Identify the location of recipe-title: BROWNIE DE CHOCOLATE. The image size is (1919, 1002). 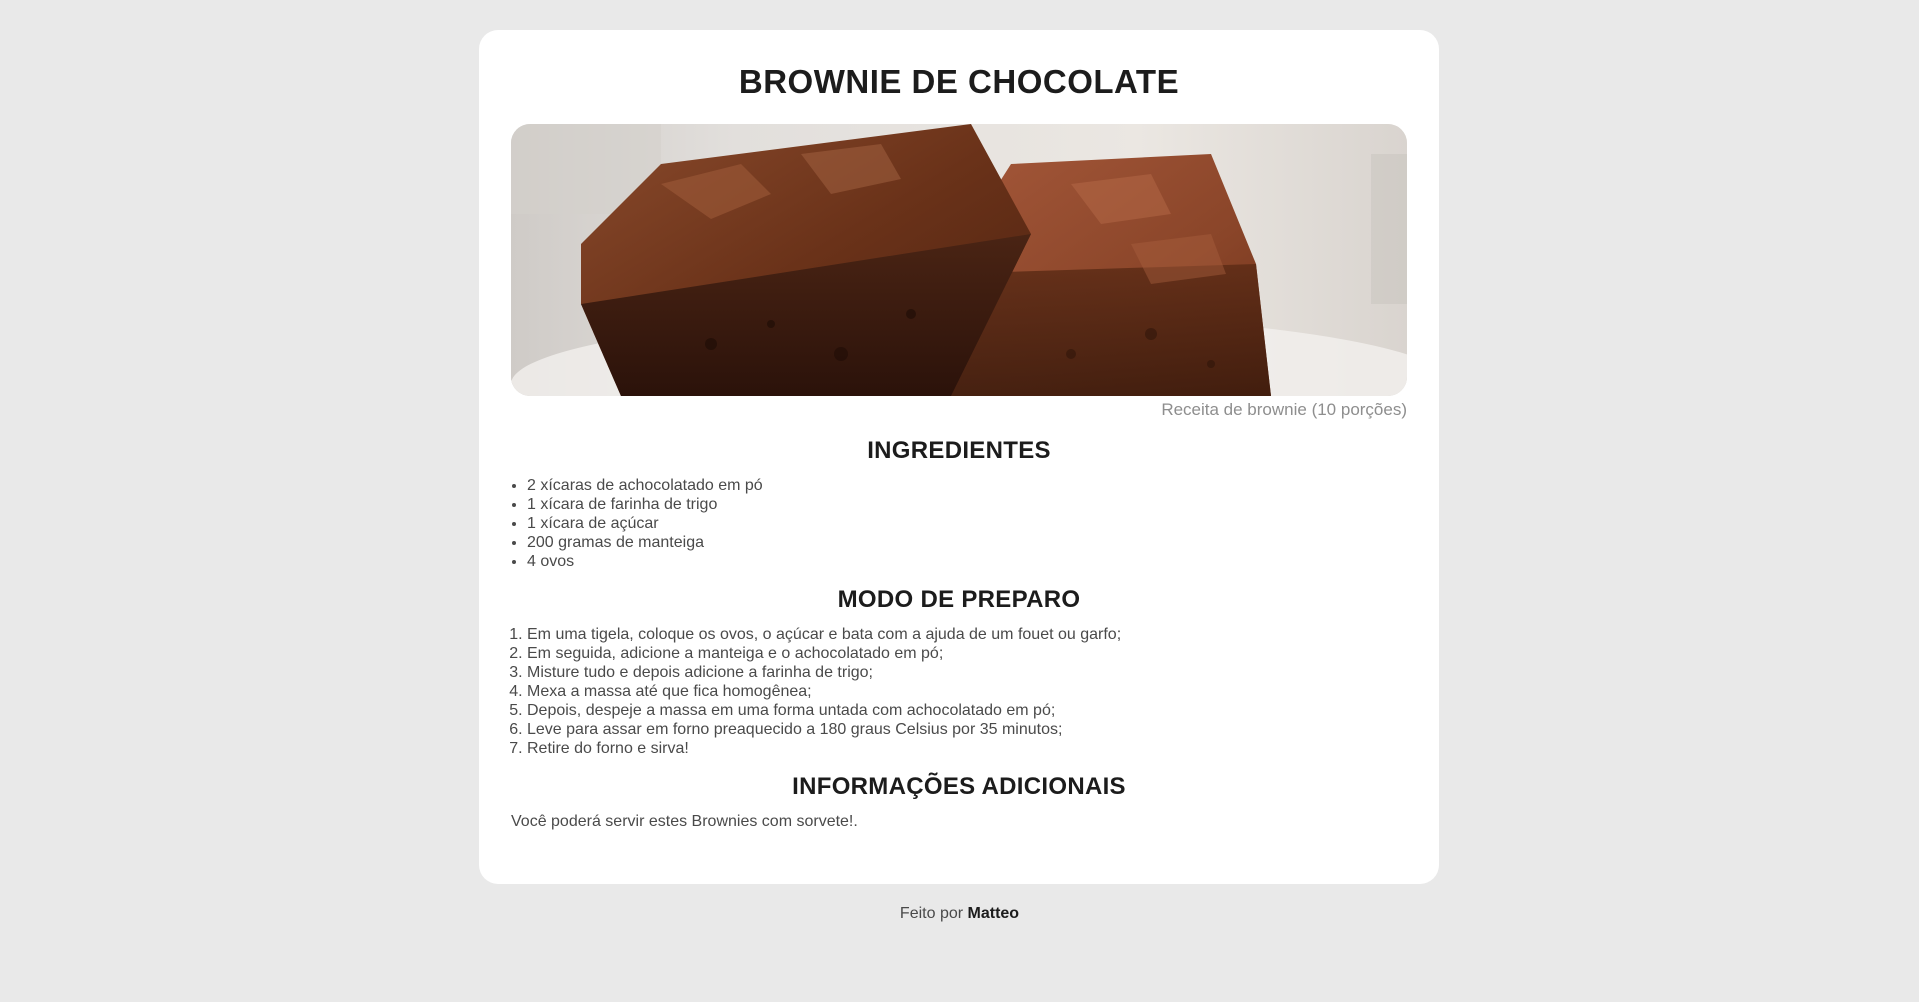
(959, 81).